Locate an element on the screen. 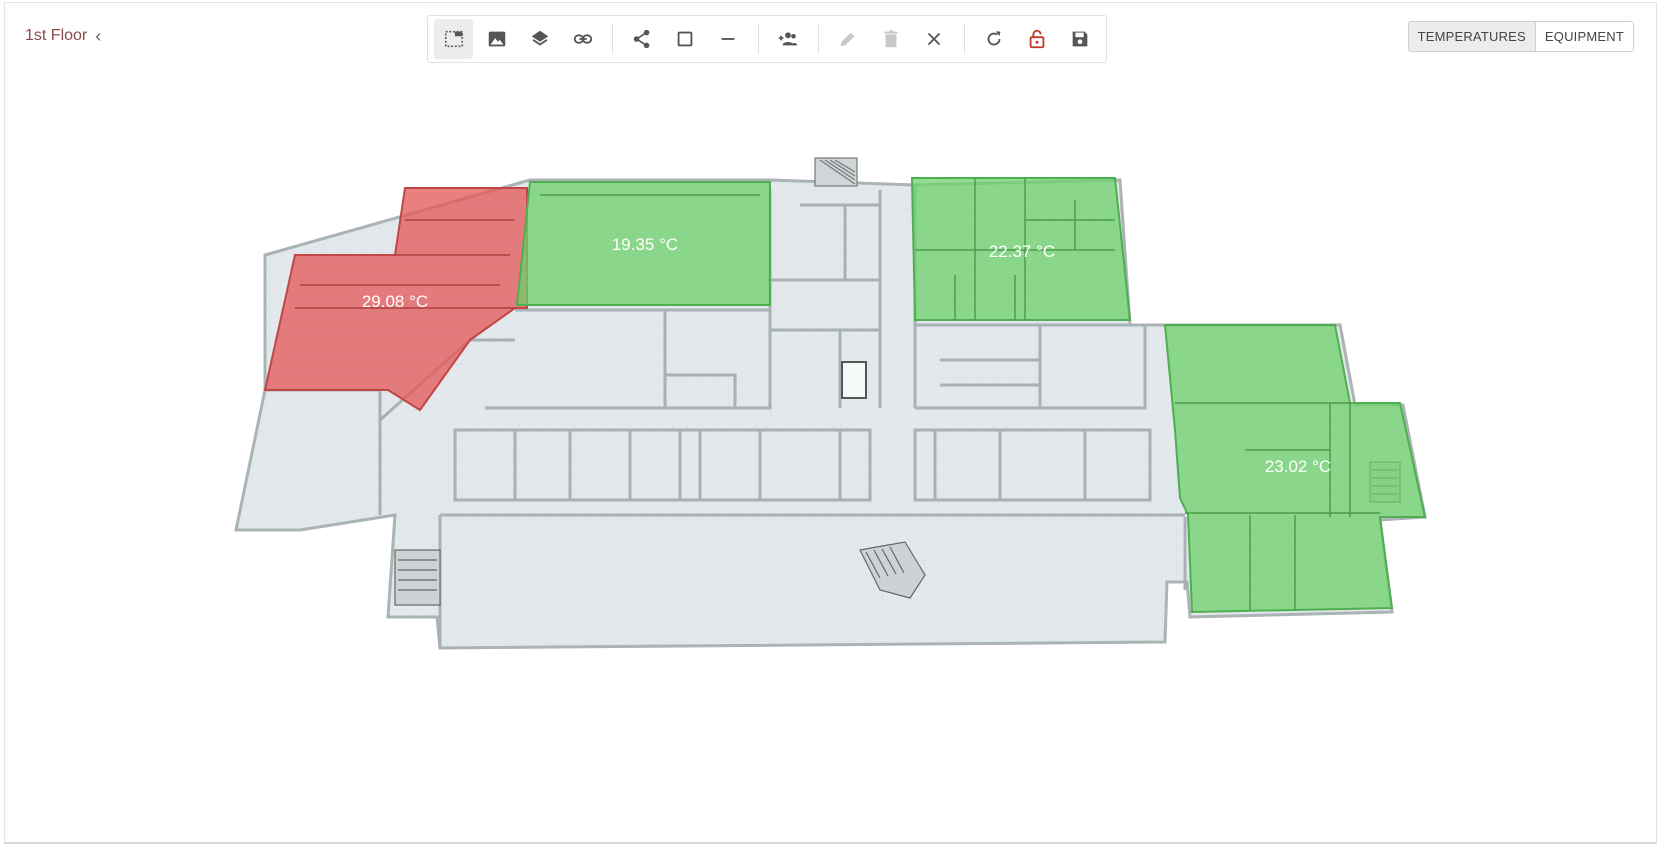 The image size is (1663, 851). zone-temperature-label: 23.02 °C is located at coordinates (1298, 466).